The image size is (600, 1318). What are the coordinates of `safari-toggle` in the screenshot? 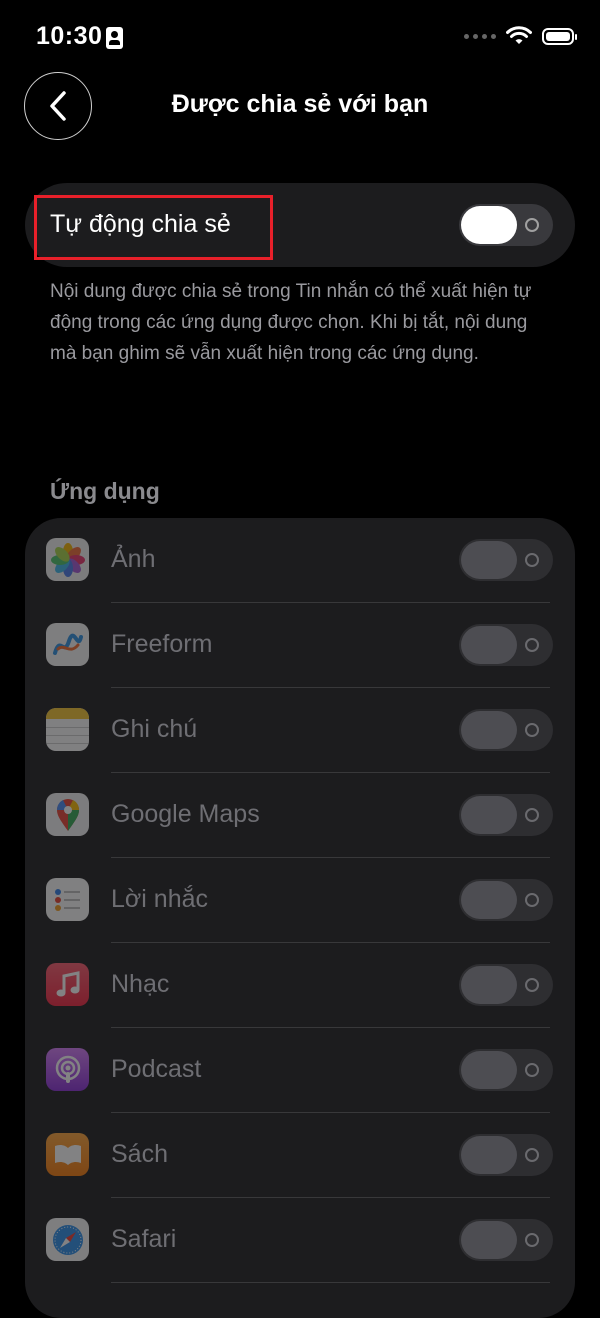 It's located at (506, 1240).